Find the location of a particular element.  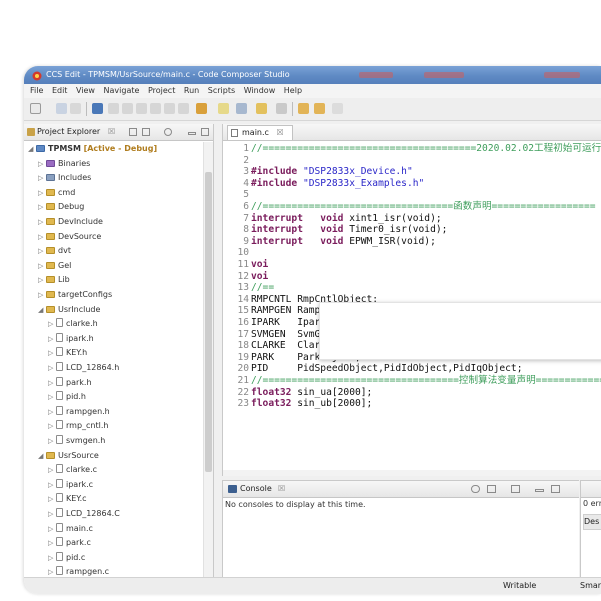

menu-project: Project is located at coordinates (161, 90).